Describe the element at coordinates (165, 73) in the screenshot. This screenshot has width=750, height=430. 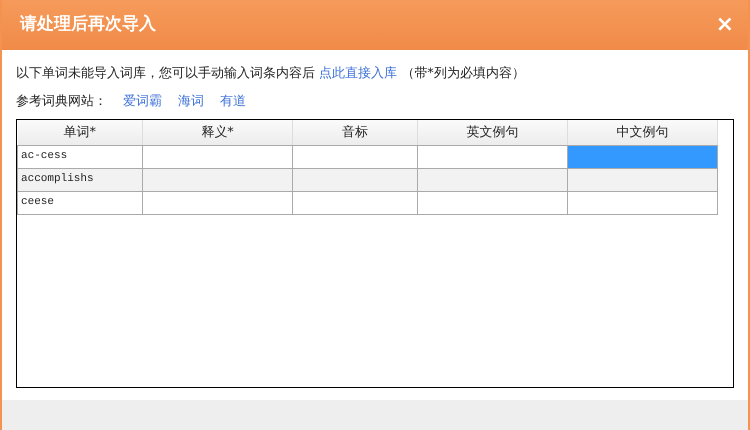
I see `message-text: 以下单词未能导入词库，您可以手动输入词条内容后` at that location.